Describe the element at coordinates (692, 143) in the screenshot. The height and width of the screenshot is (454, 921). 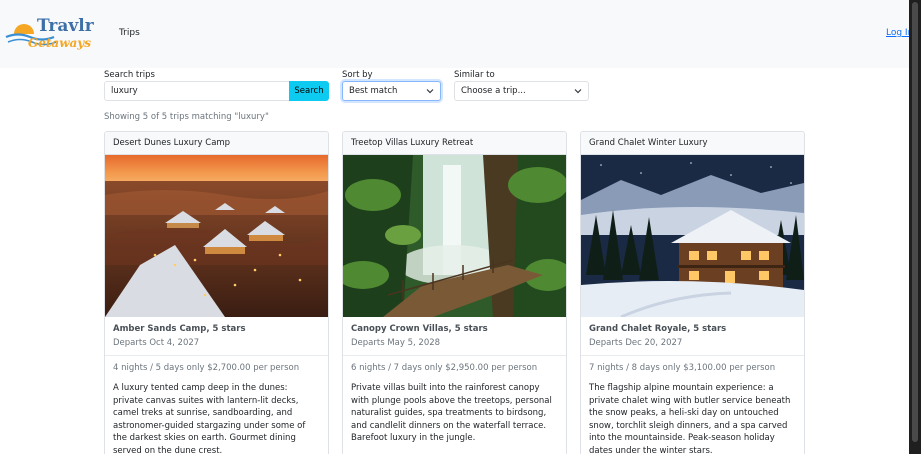
I see `card-header: Grand Chalet Winter Luxury` at that location.